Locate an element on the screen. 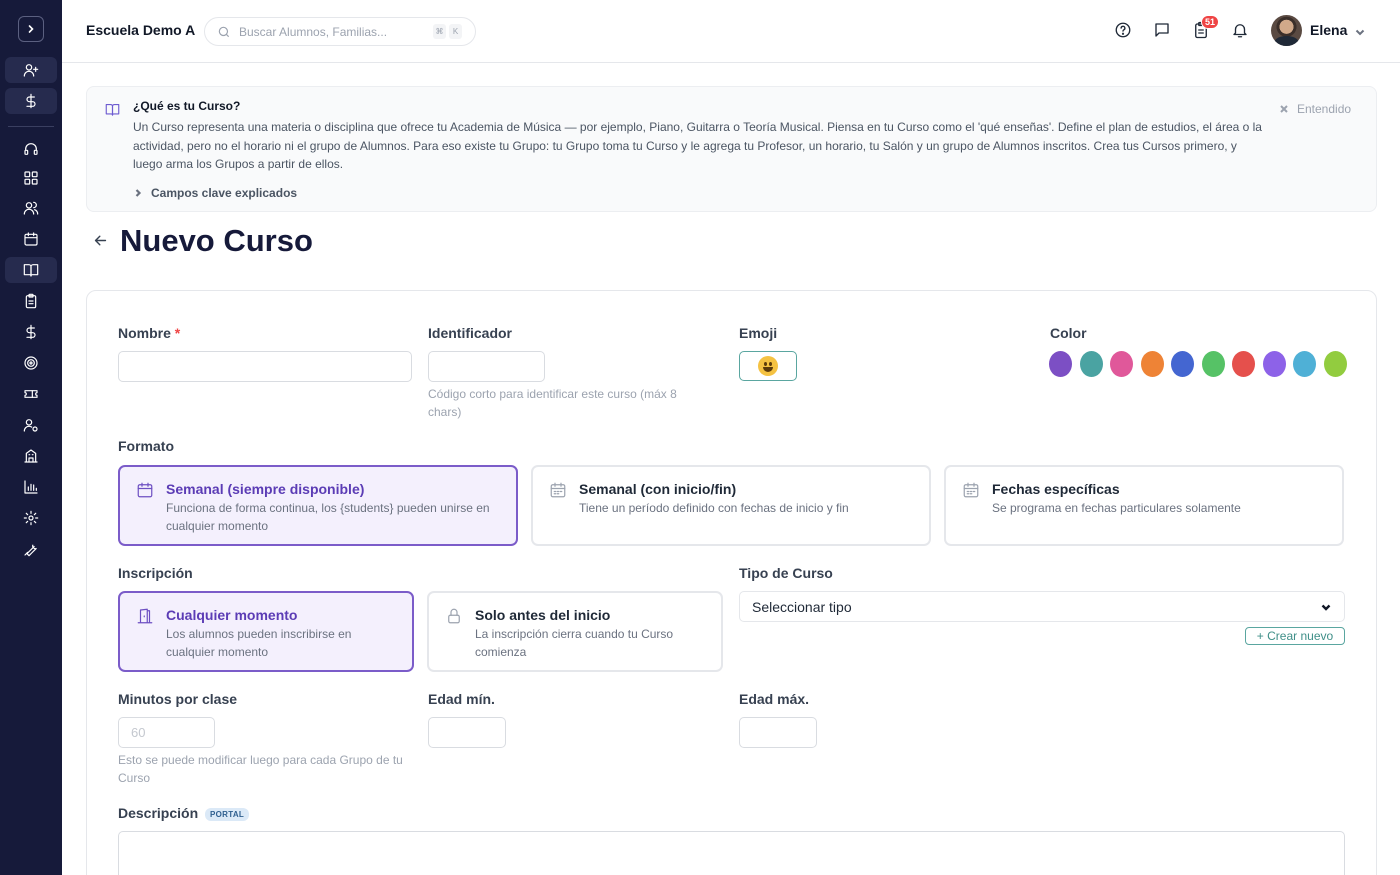  avatar is located at coordinates (1286, 30).